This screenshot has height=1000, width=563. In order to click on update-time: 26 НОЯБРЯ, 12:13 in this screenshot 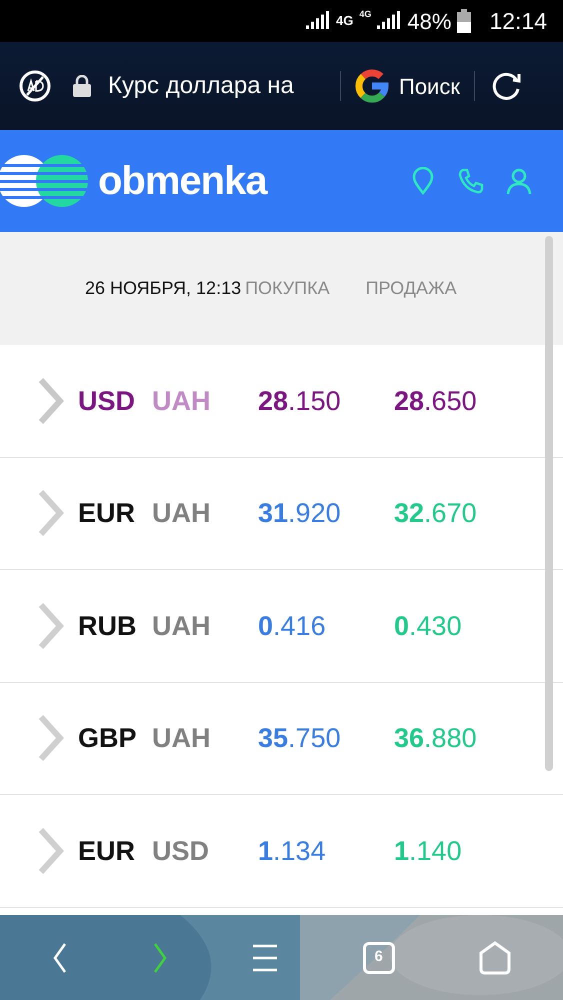, I will do `click(163, 288)`.